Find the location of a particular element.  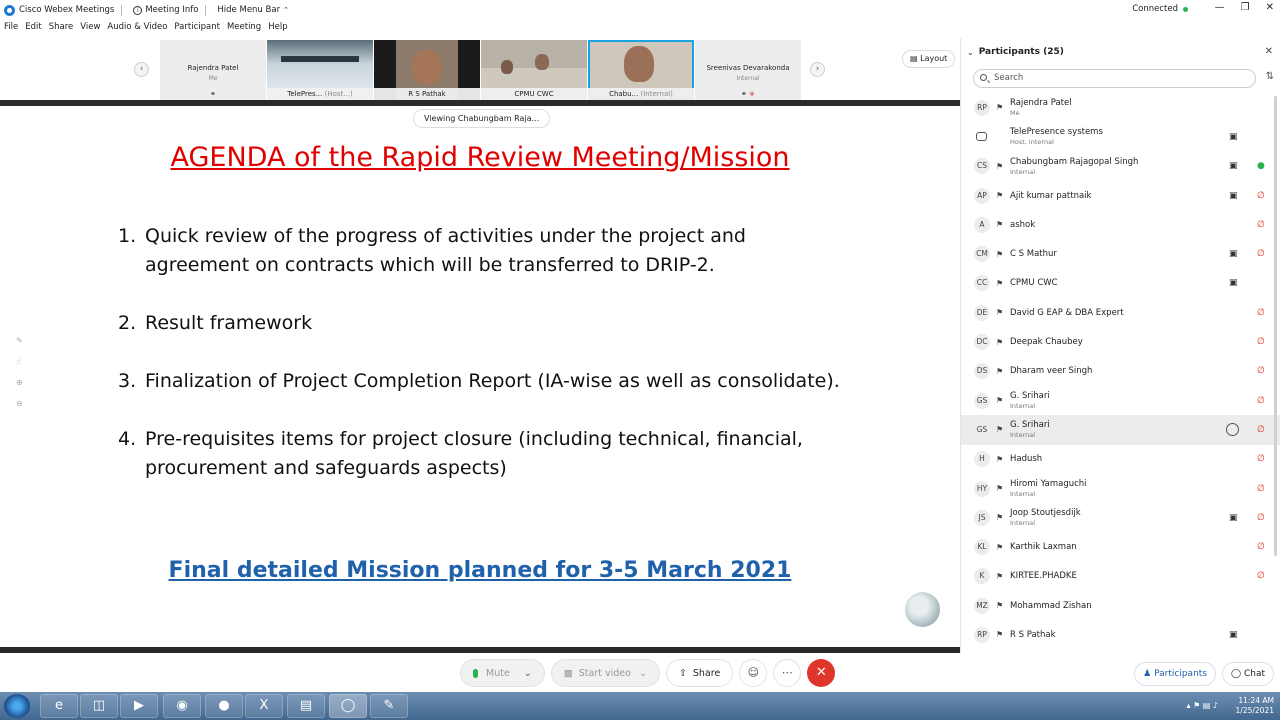

smiley-icon: ☺ is located at coordinates (753, 672).